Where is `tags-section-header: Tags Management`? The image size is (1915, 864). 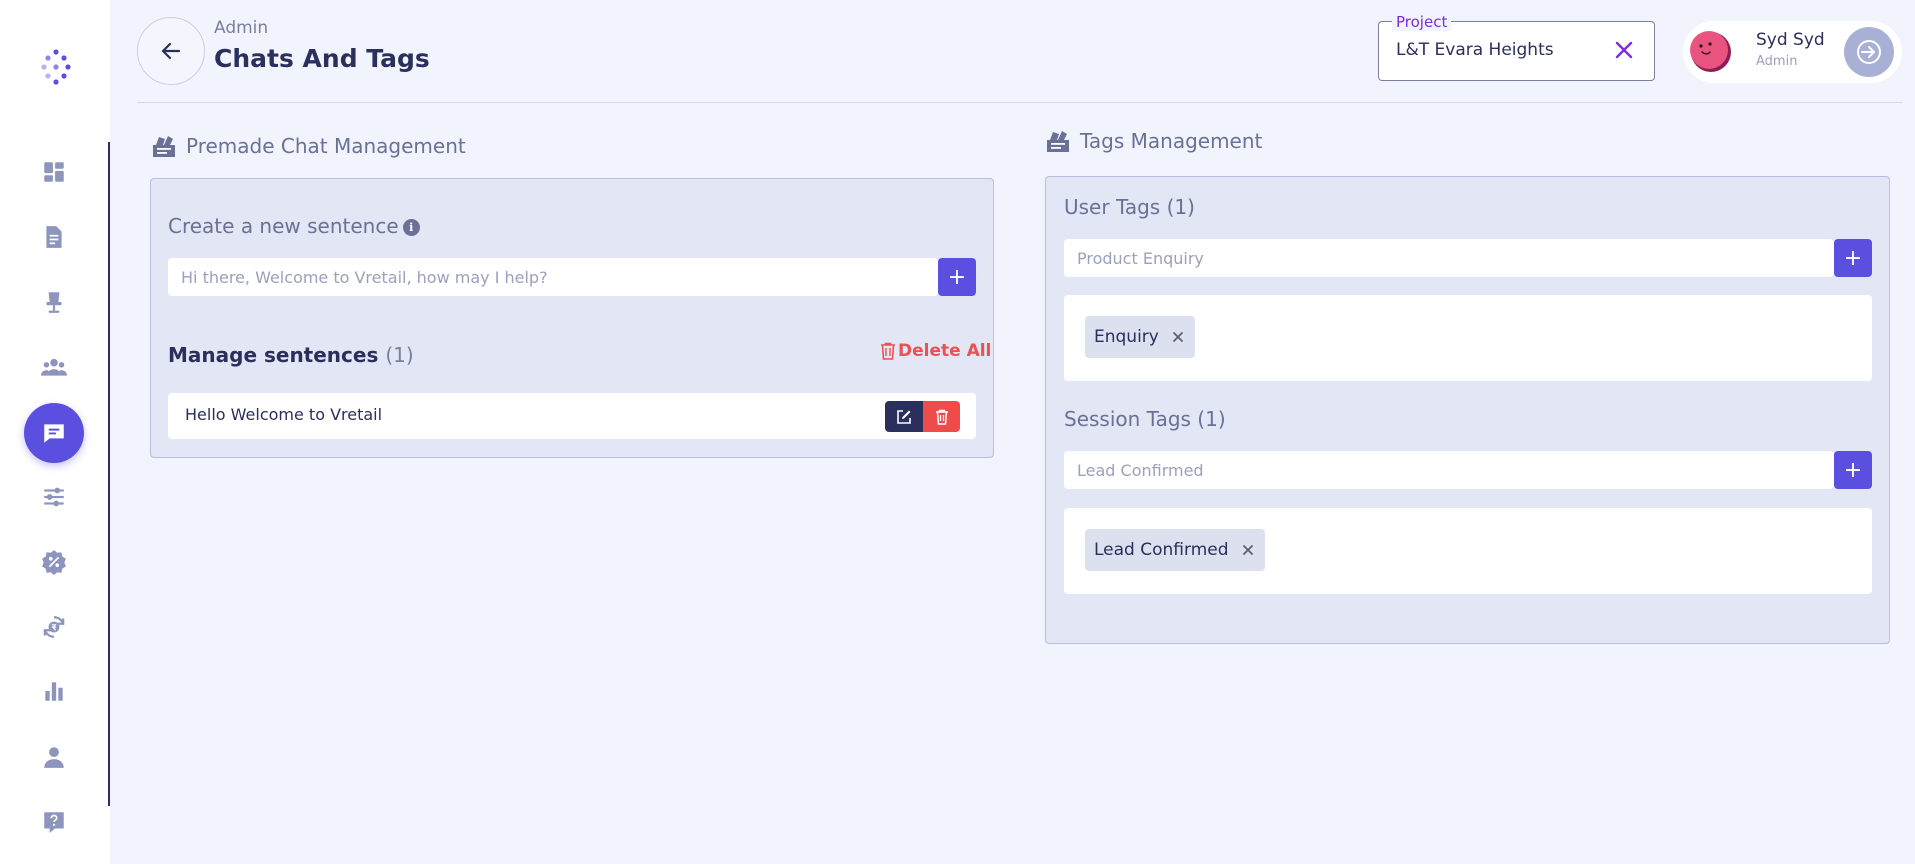 tags-section-header: Tags Management is located at coordinates (1153, 141).